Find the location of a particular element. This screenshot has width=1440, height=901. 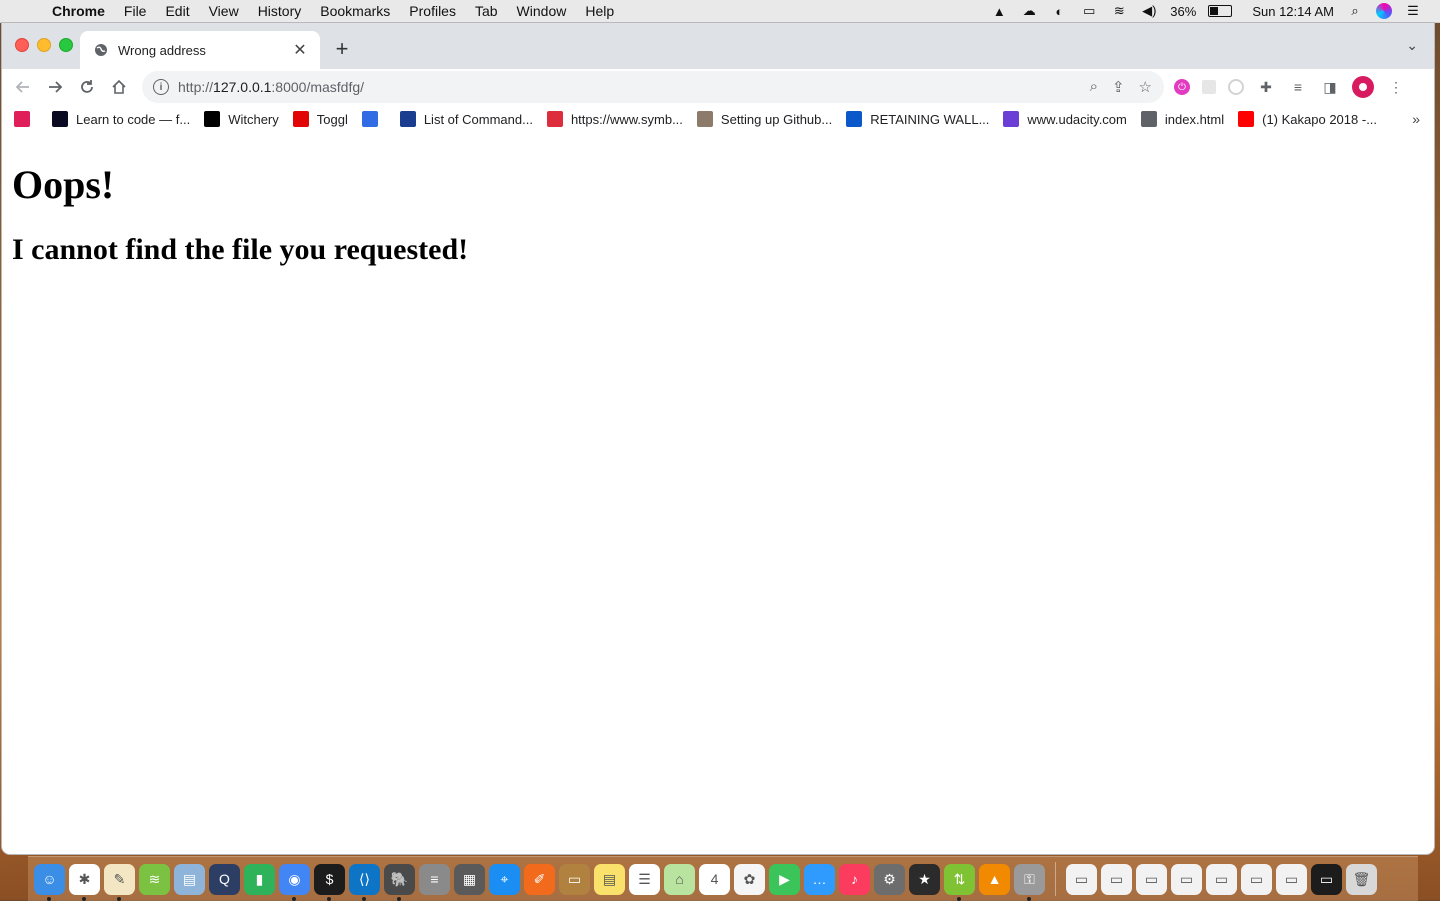

window-minimize-button is located at coordinates (44, 45).